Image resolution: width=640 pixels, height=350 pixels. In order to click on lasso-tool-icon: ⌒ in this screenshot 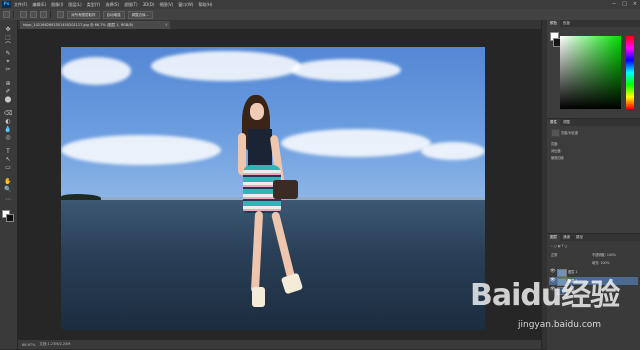, I will do `click(8, 45)`.